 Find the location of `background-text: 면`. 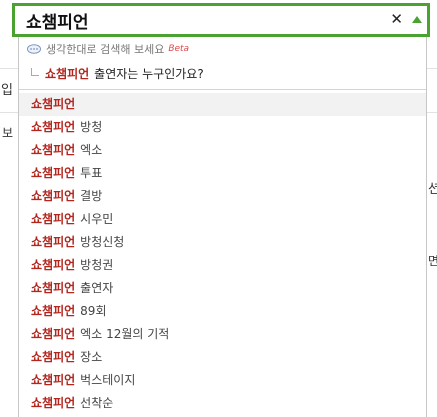

background-text: 면 is located at coordinates (432, 261).